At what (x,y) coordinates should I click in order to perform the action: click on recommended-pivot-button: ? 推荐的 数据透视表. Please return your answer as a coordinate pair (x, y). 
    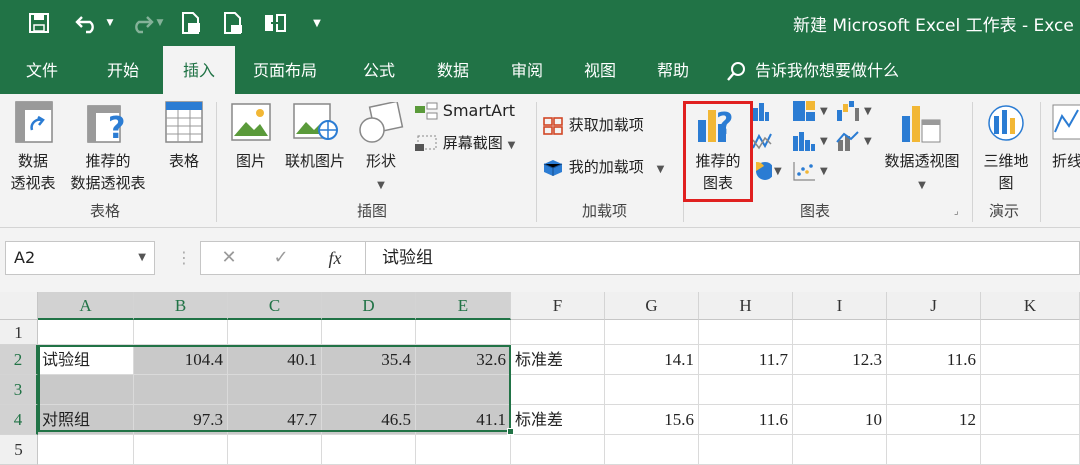
    Looking at the image, I should click on (108, 150).